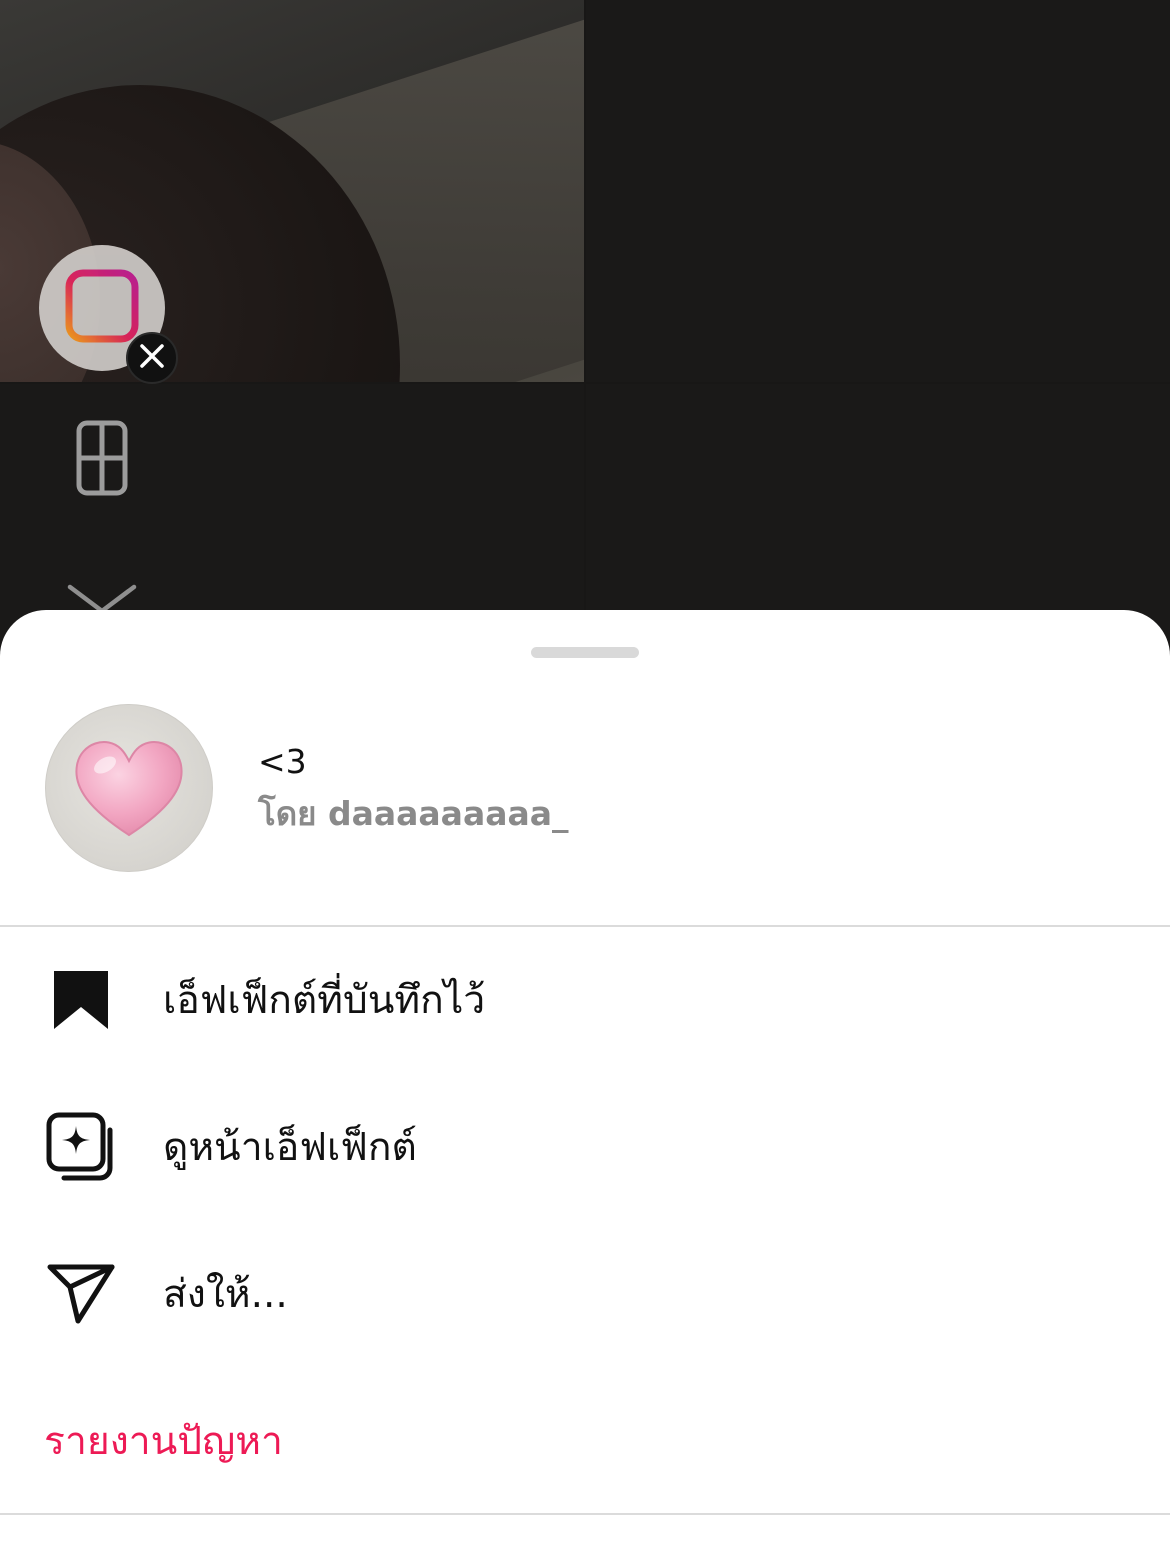 The height and width of the screenshot is (1560, 1170). I want to click on collapse-button, so click(102, 598).